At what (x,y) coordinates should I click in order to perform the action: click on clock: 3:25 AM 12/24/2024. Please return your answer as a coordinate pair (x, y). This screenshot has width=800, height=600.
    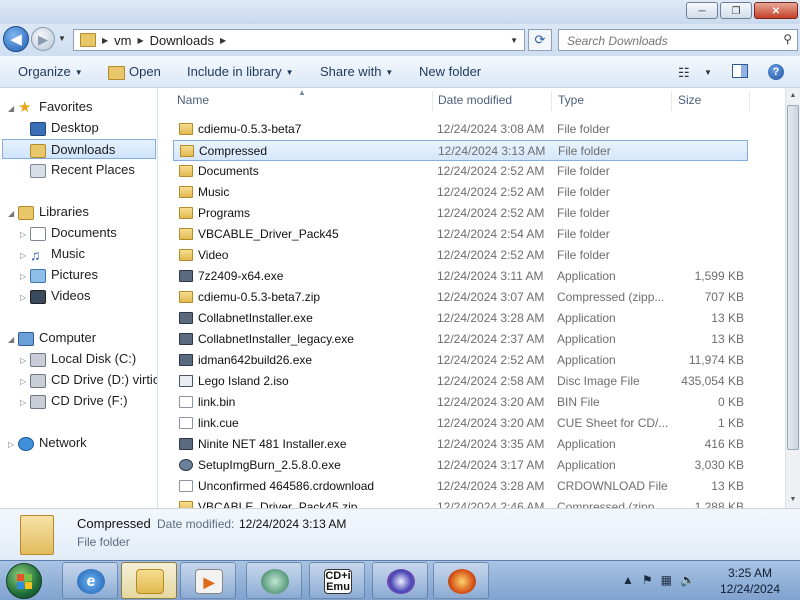
    Looking at the image, I should click on (750, 581).